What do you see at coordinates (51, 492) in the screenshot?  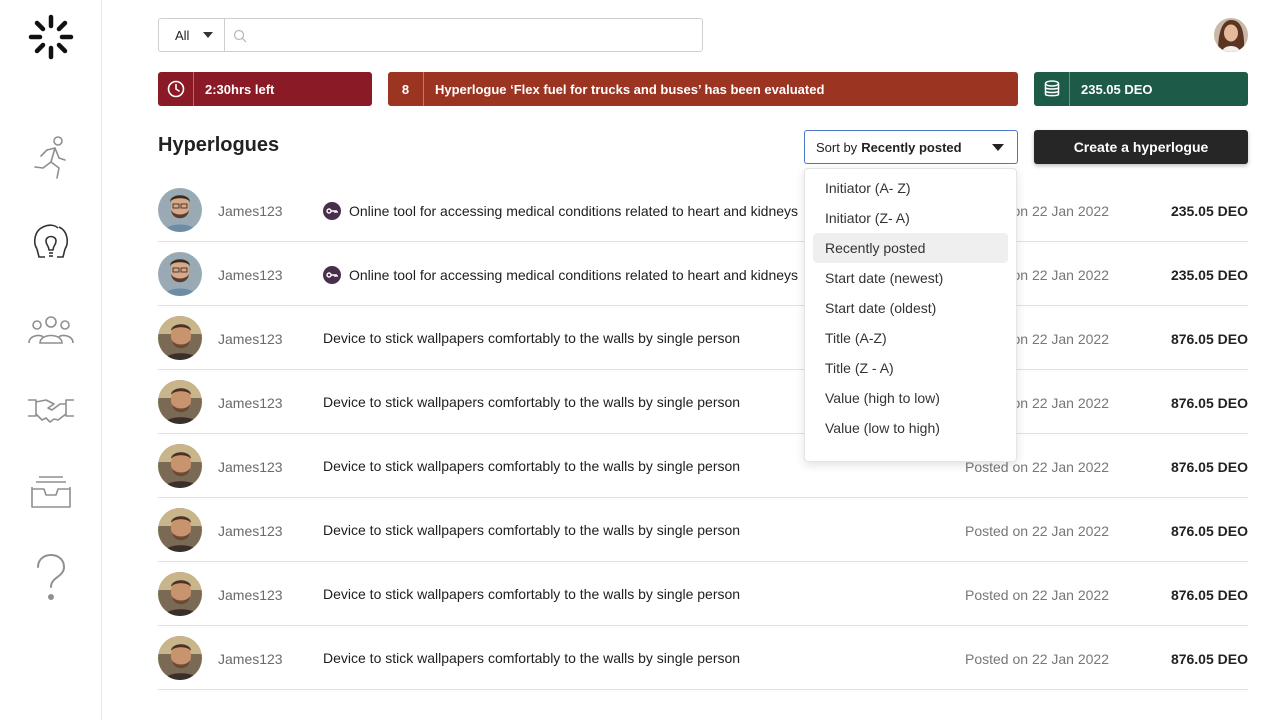 I see `inbox-tray-icon` at bounding box center [51, 492].